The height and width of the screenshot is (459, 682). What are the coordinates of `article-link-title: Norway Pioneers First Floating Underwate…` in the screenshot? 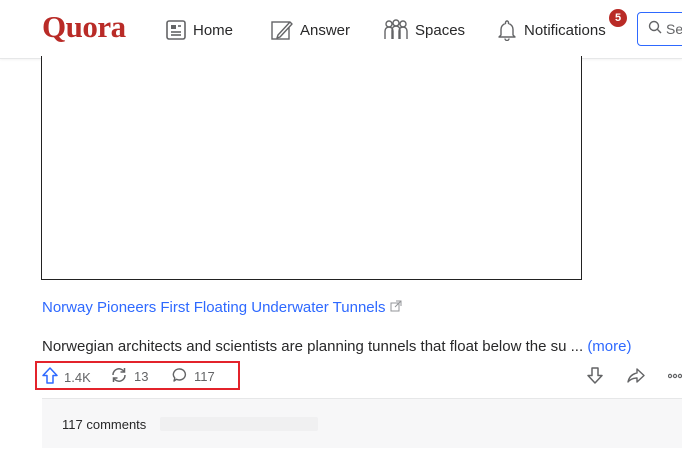 It's located at (214, 307).